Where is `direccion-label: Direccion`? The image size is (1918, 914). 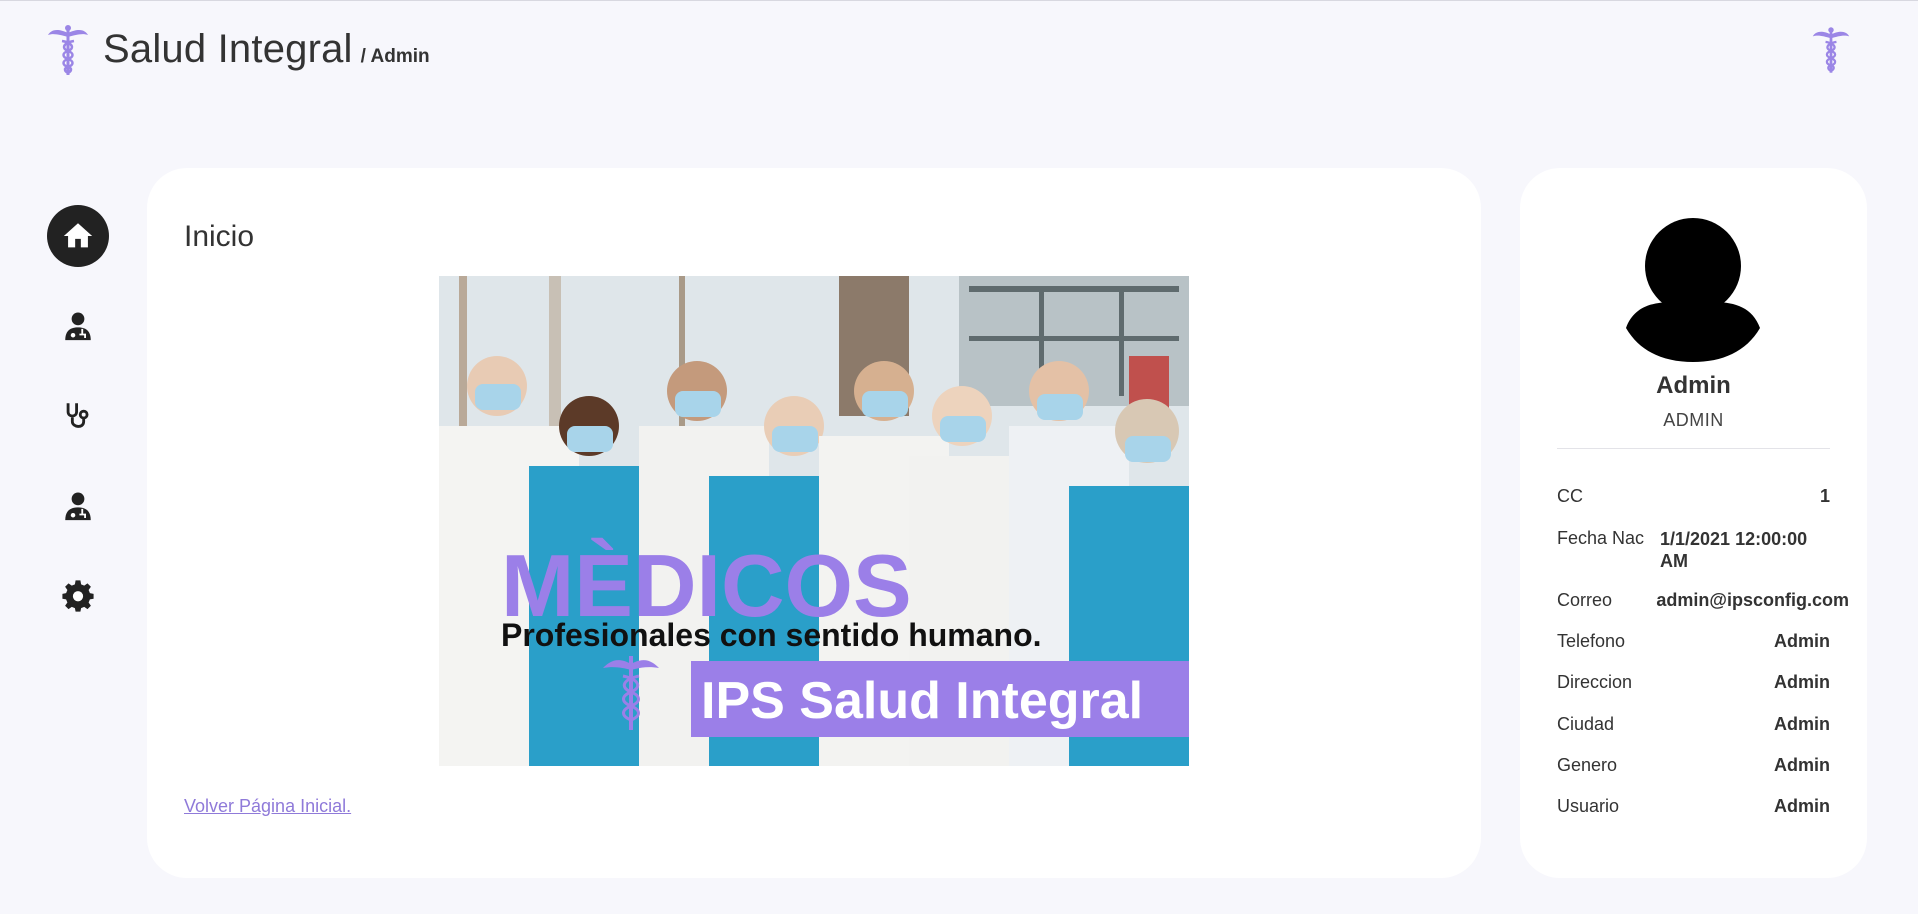 direccion-label: Direccion is located at coordinates (1595, 682).